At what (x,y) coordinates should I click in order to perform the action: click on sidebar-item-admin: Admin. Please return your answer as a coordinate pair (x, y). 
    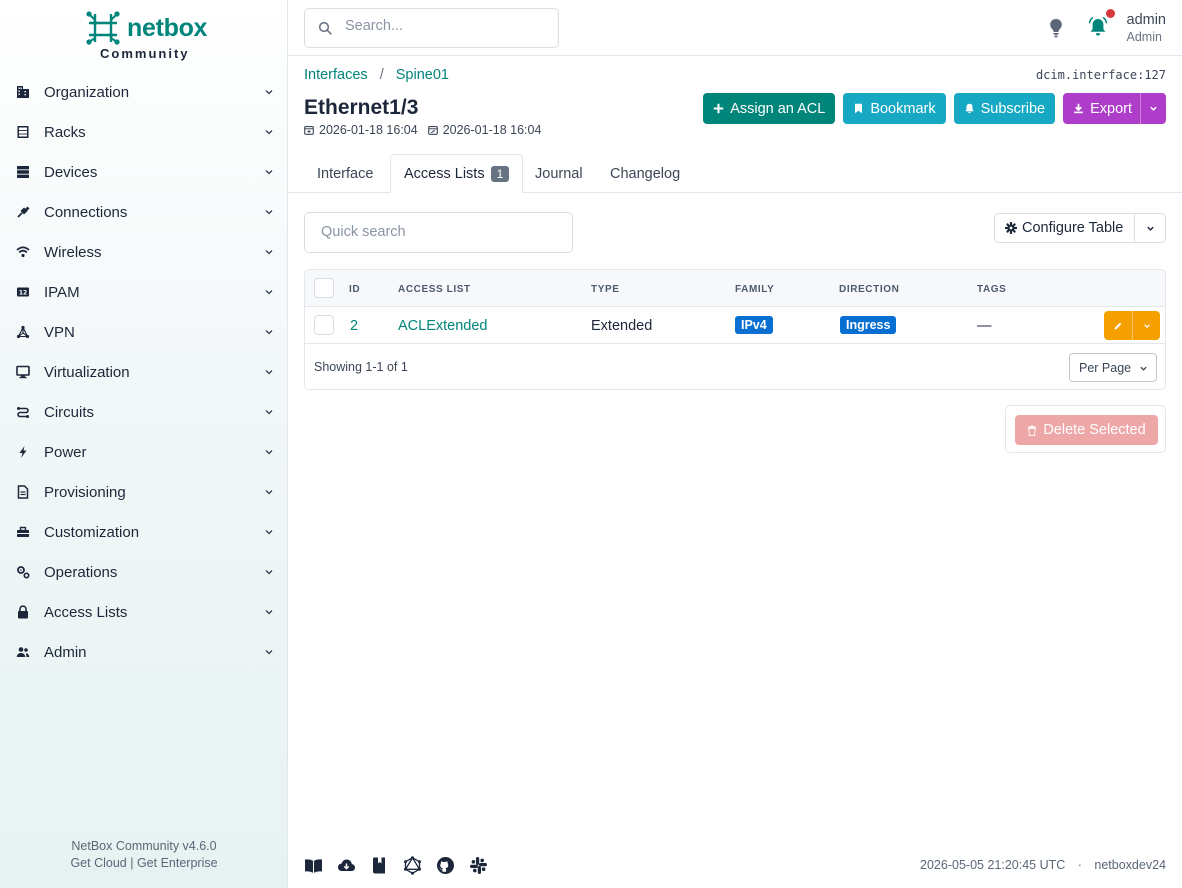
    Looking at the image, I should click on (144, 652).